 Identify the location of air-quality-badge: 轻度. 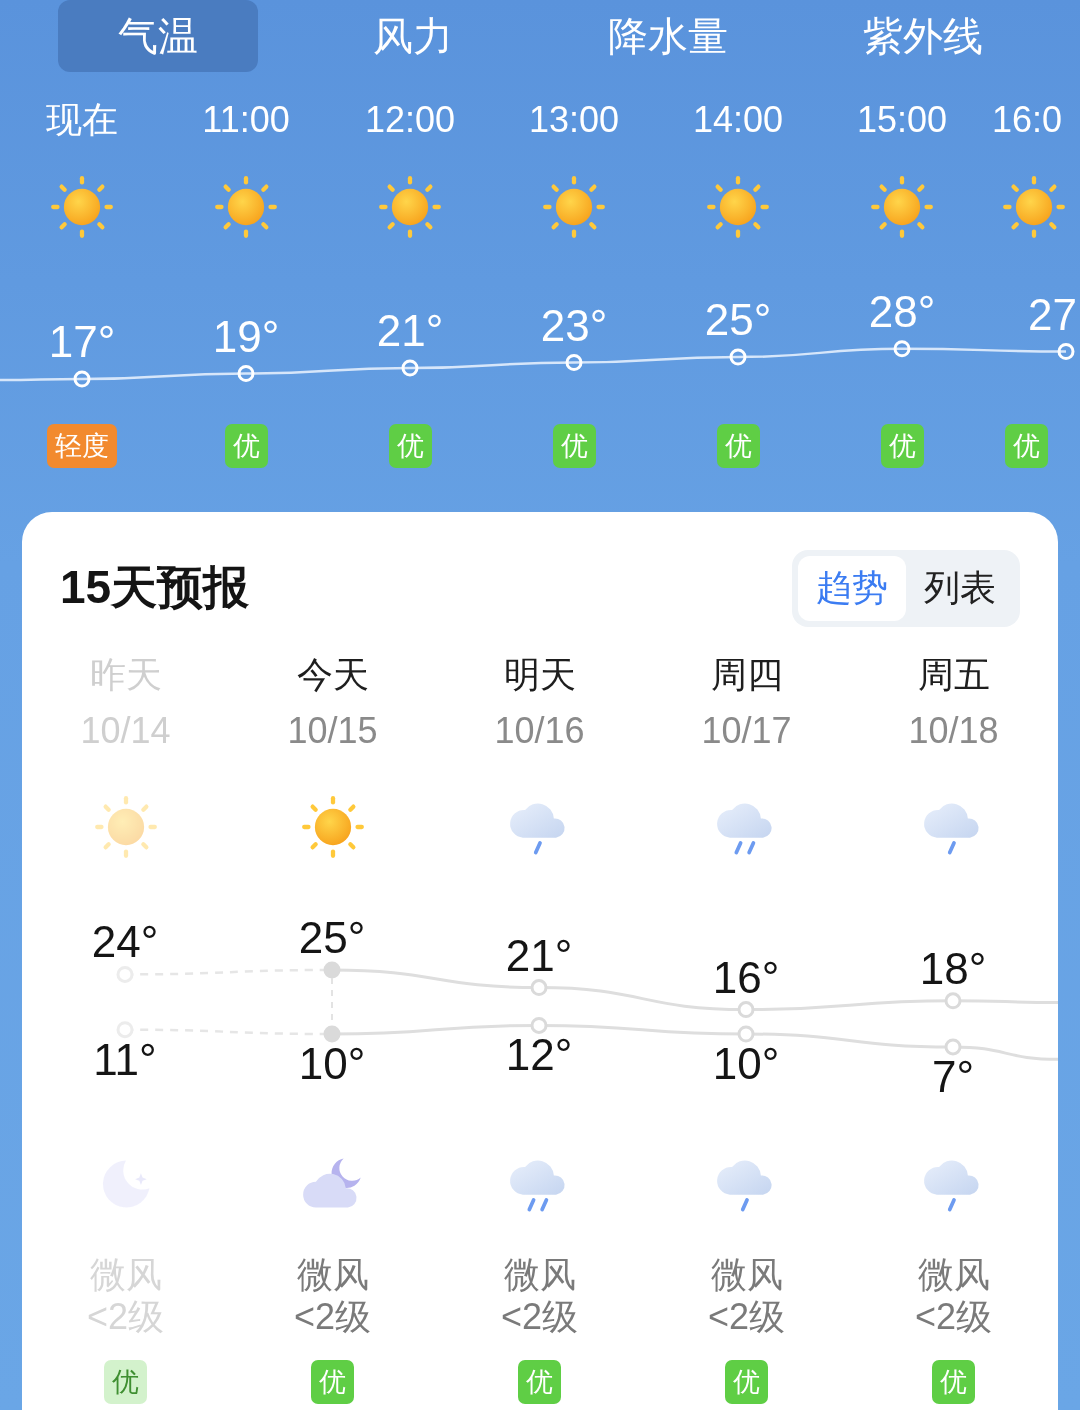
(82, 446).